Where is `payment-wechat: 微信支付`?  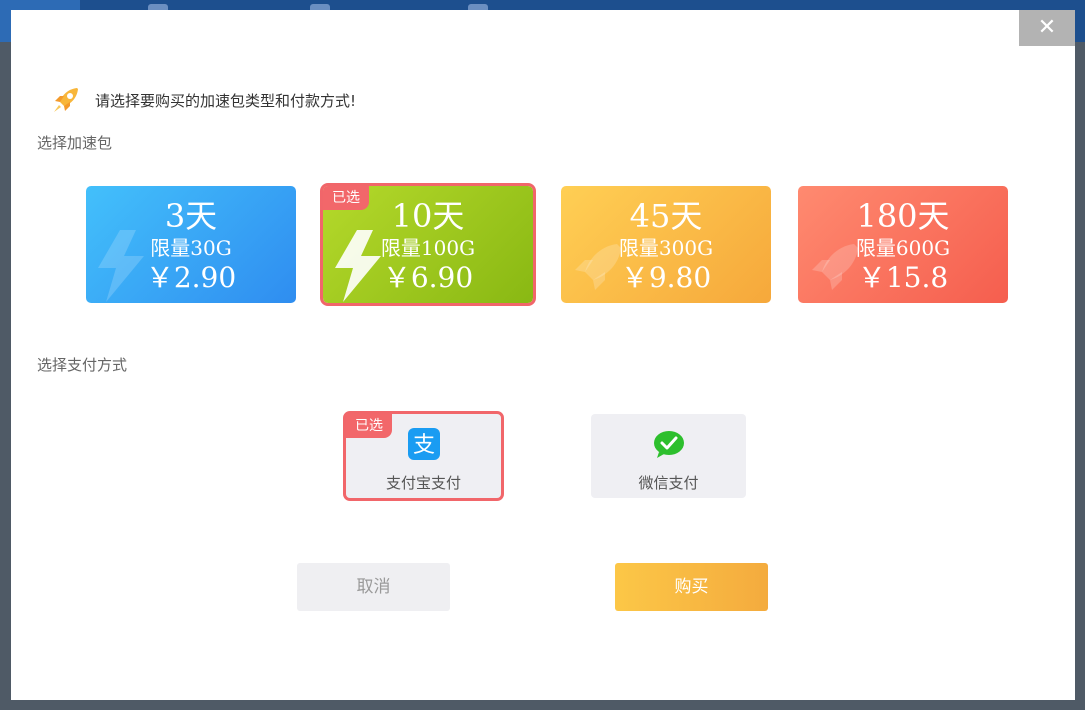
payment-wechat: 微信支付 is located at coordinates (668, 456).